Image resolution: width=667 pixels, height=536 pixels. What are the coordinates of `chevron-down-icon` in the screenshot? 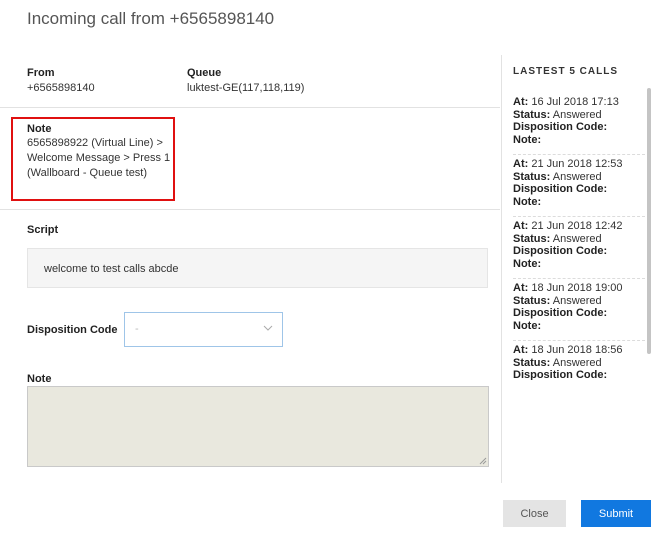 It's located at (268, 328).